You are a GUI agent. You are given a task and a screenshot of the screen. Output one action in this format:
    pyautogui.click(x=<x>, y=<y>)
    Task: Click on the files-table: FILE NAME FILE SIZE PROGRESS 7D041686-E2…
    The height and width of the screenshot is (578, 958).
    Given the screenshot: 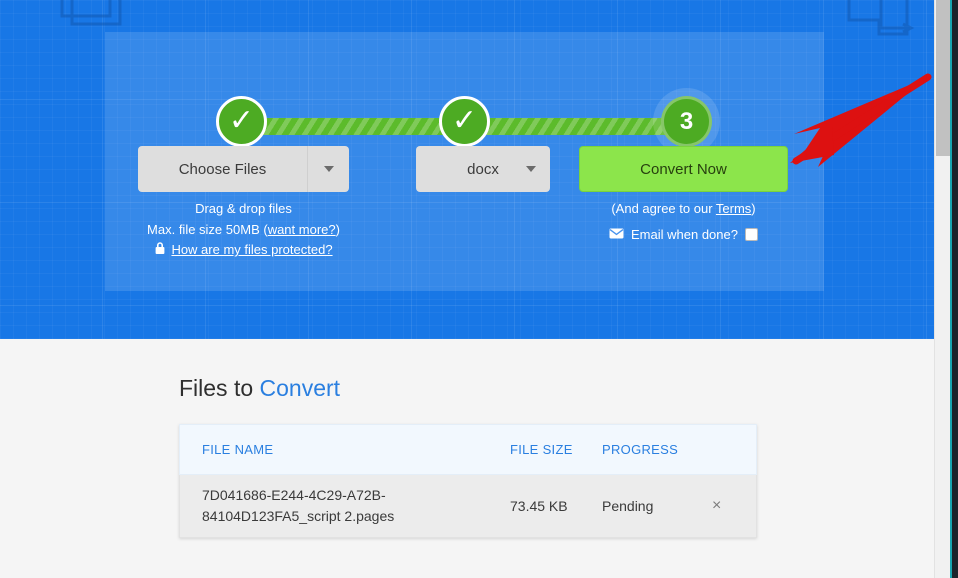 What is the action you would take?
    pyautogui.click(x=468, y=481)
    